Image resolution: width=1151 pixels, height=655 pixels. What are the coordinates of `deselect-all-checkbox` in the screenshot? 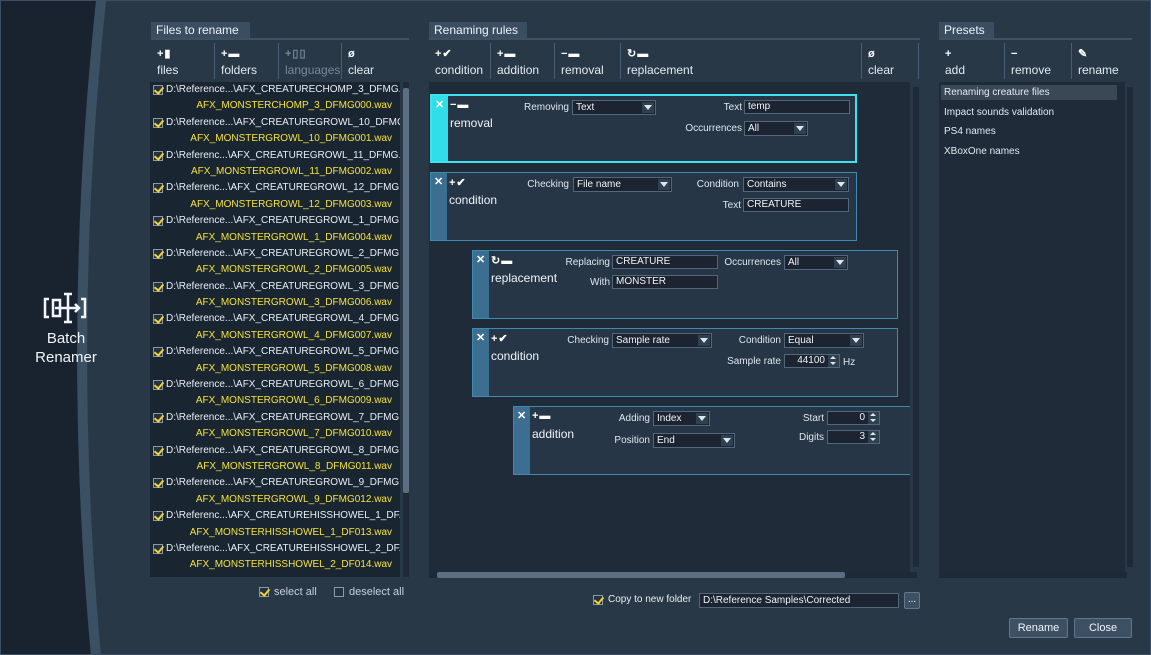 It's located at (339, 592).